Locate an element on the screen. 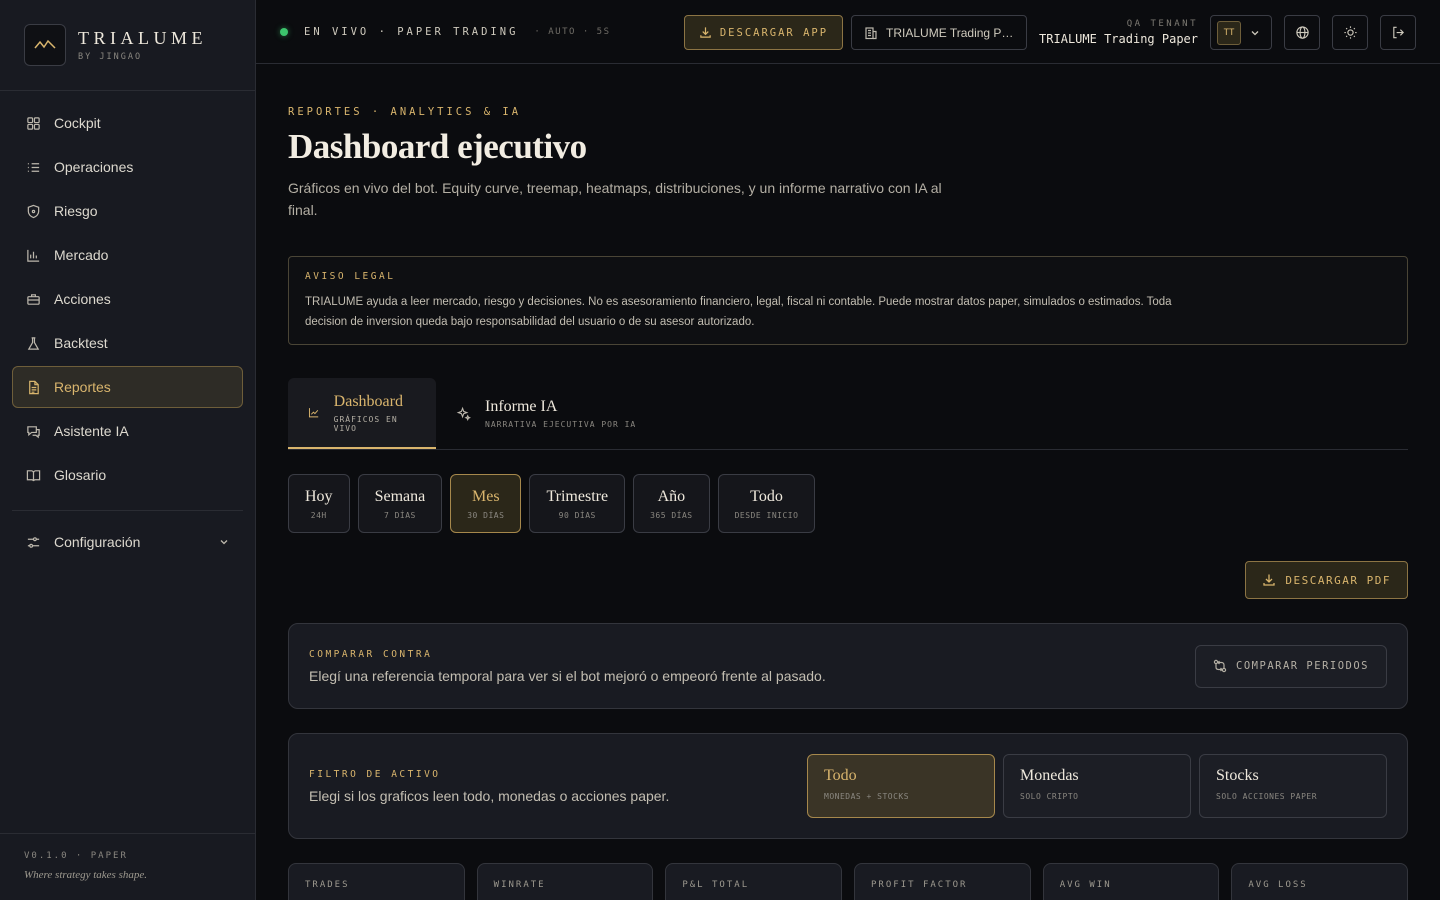  period-sub: 365 DÍAS is located at coordinates (671, 515).